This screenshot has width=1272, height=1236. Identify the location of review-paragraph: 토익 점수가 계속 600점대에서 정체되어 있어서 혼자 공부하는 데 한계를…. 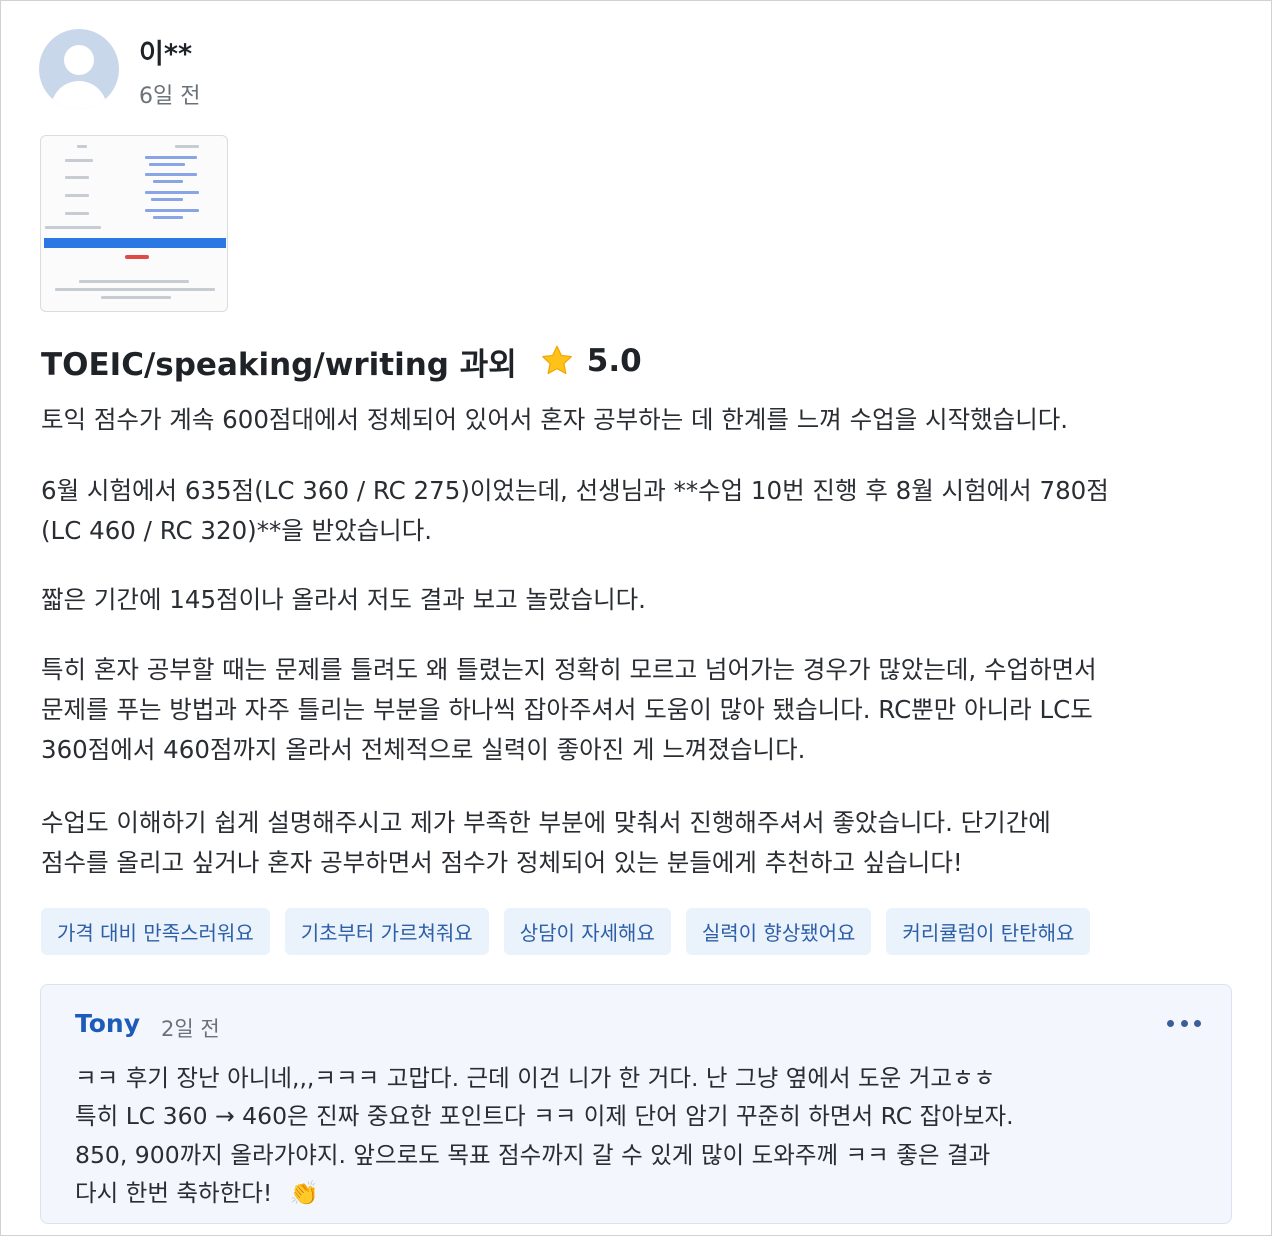
(555, 419).